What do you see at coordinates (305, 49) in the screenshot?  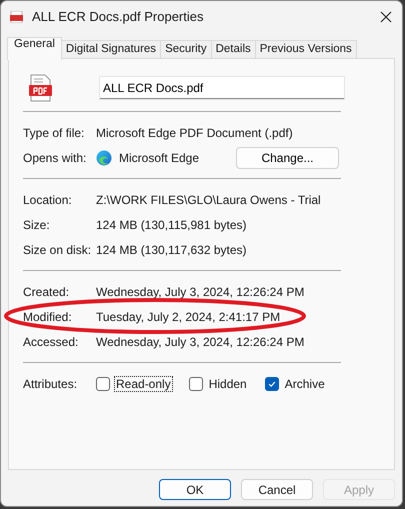 I see `tab: Previous Versions` at bounding box center [305, 49].